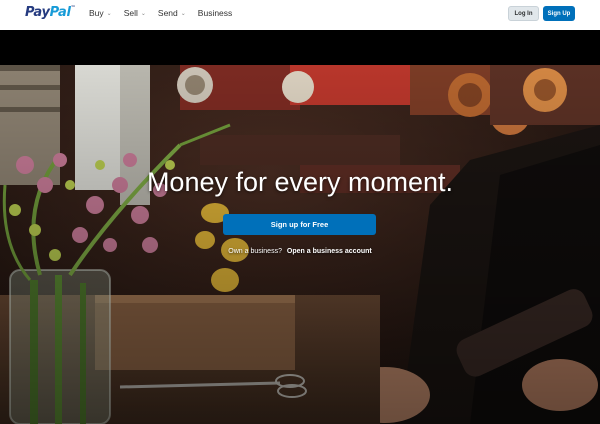 The image size is (600, 424). I want to click on business-question: Own a business?, so click(255, 251).